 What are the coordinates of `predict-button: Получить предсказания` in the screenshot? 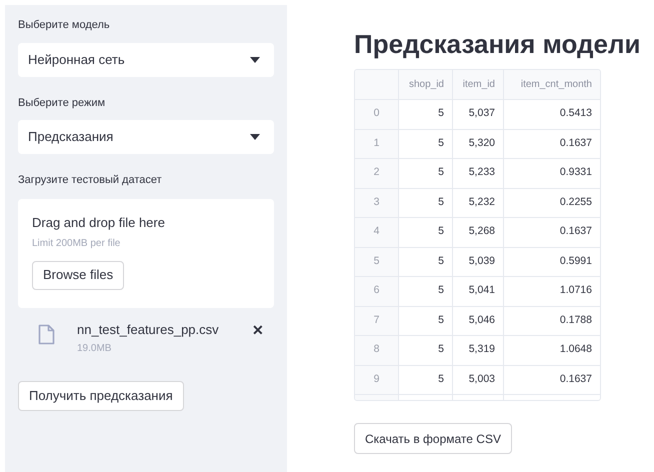 It's located at (101, 395).